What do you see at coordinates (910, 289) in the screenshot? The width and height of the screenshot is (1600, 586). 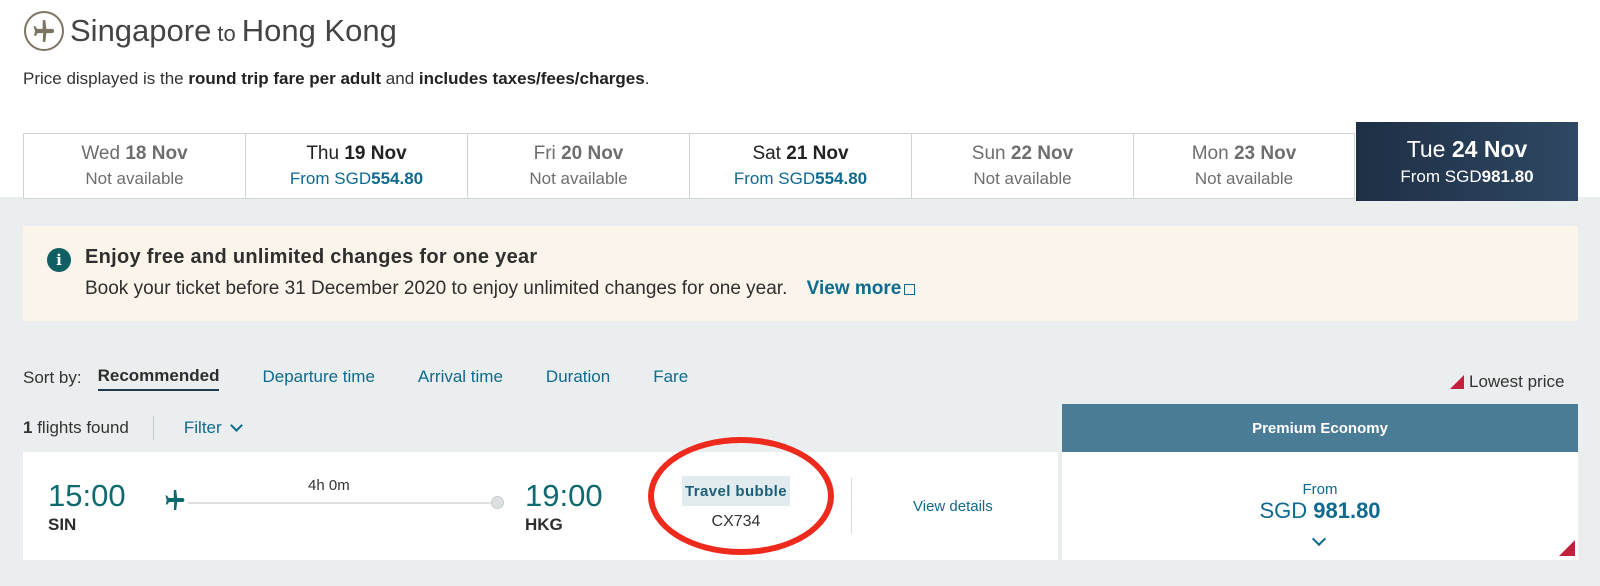 I see `external-link-icon` at bounding box center [910, 289].